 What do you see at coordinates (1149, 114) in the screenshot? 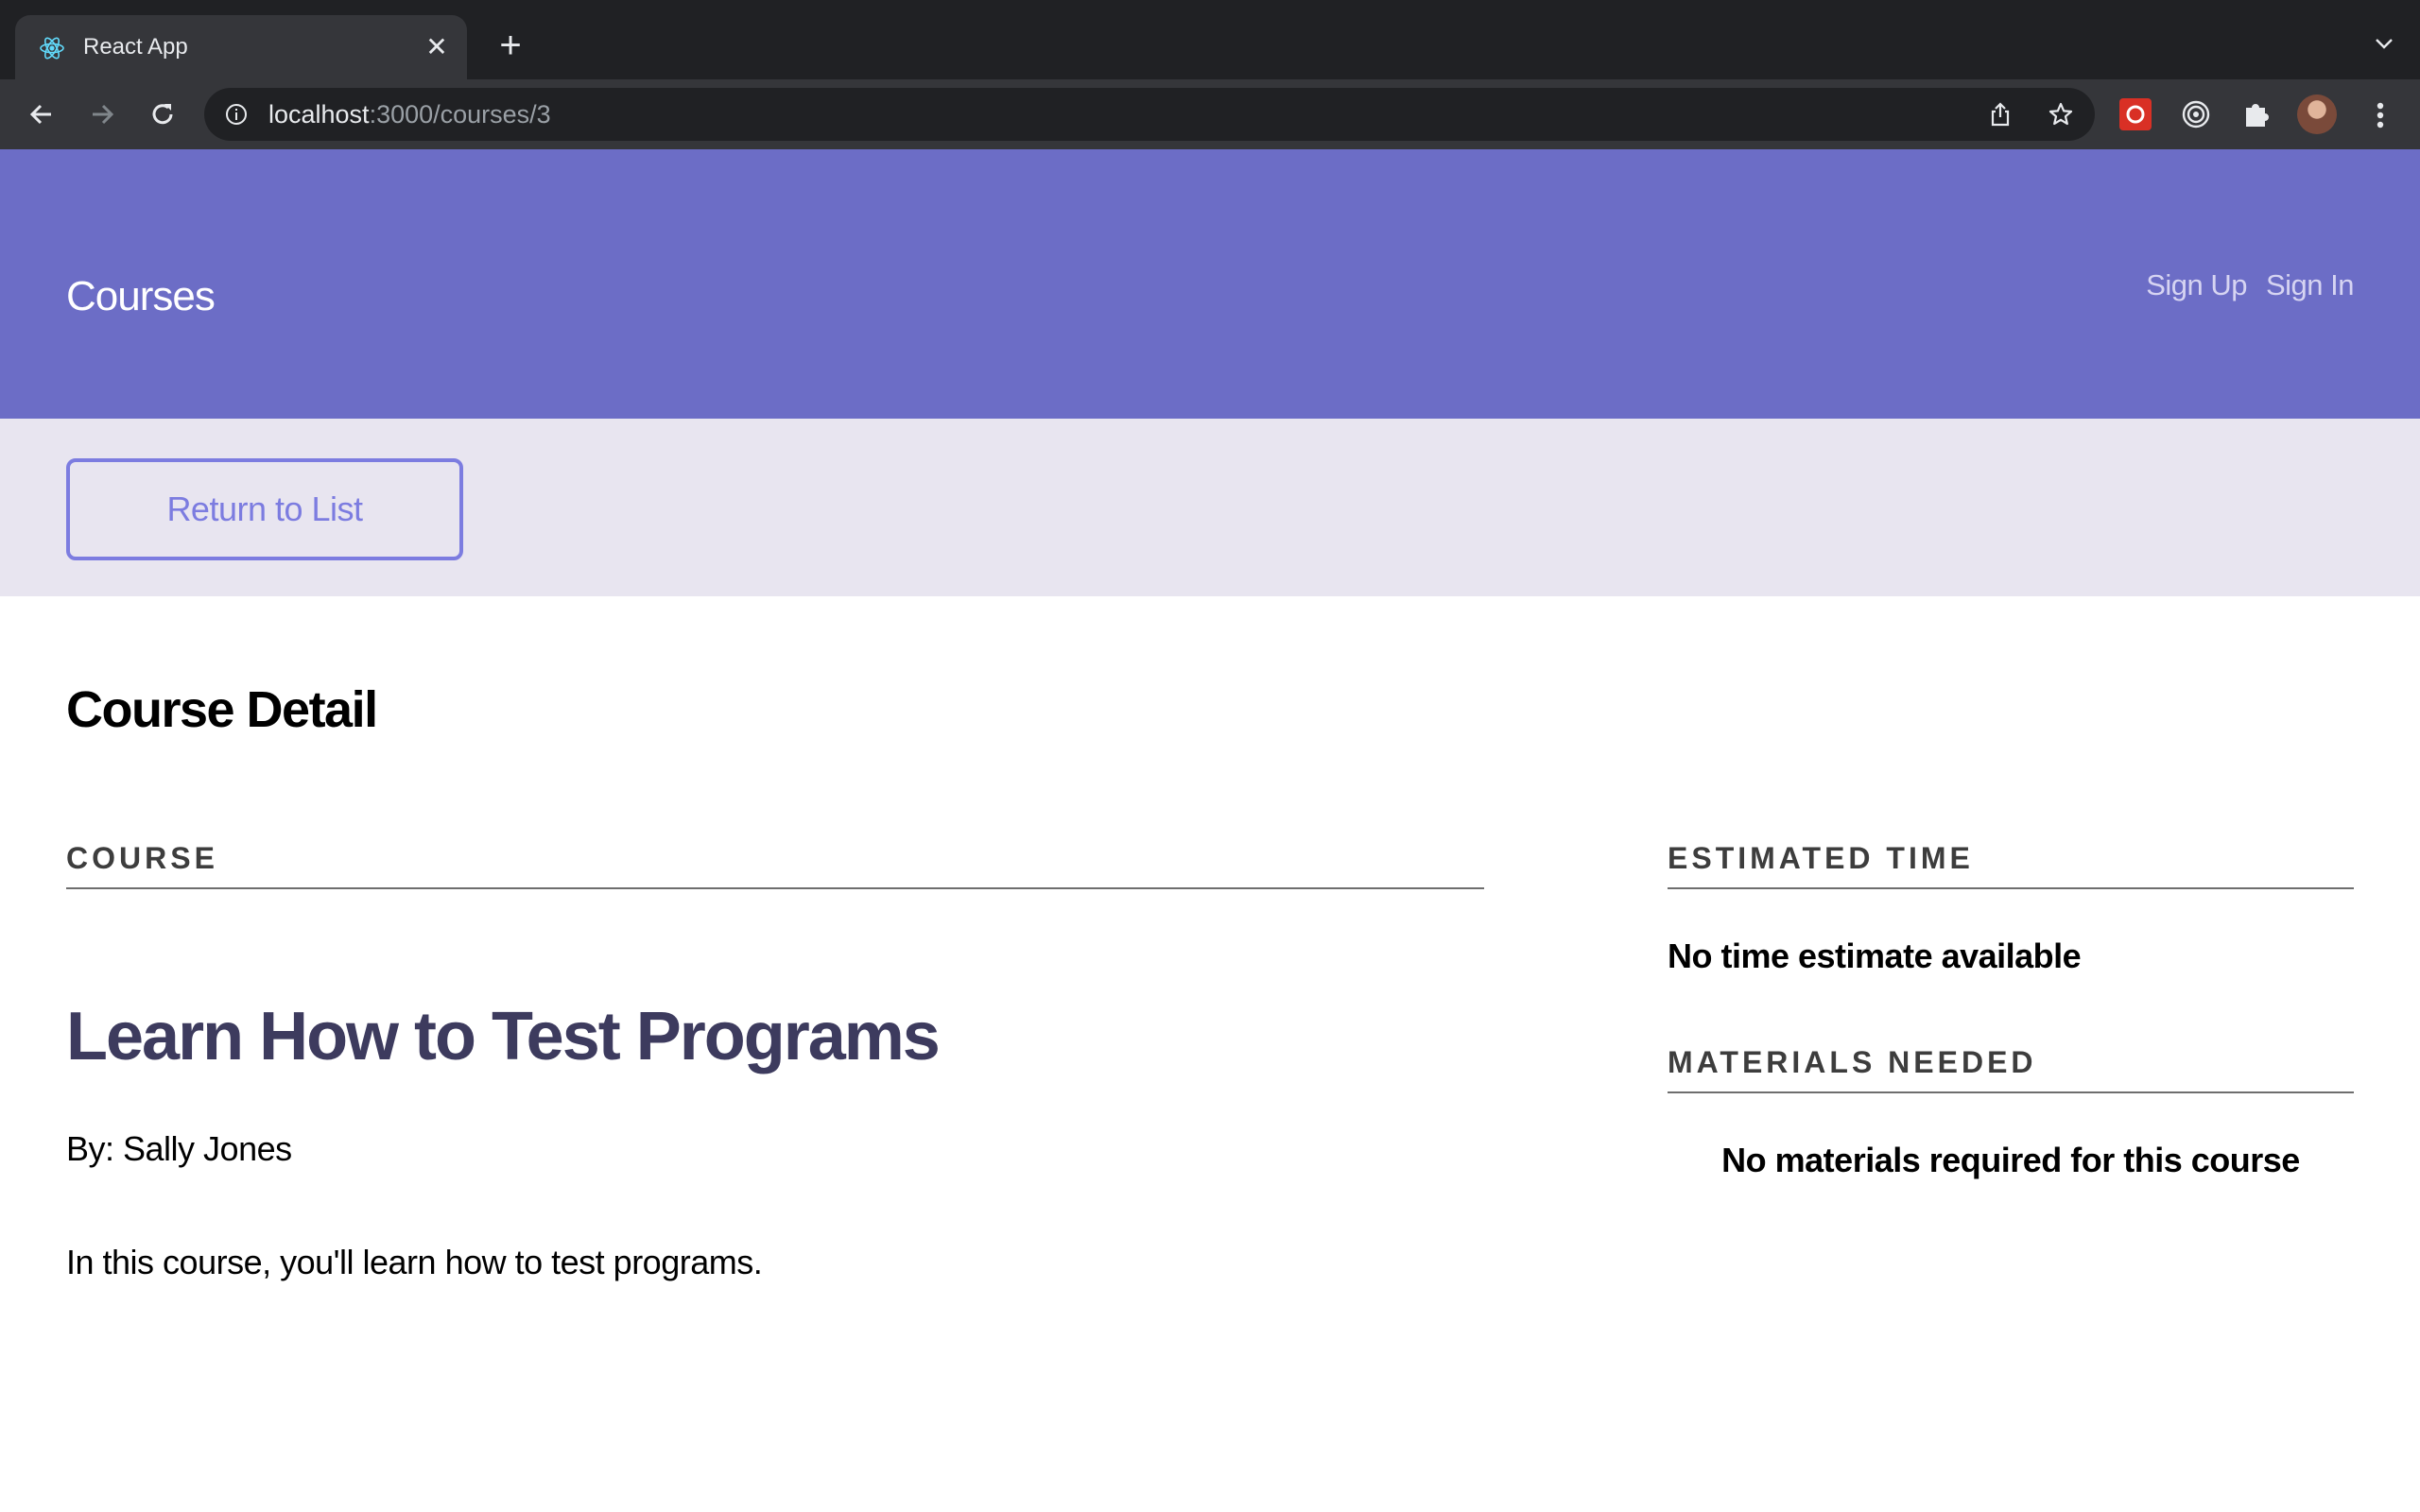
I see `address-bar: localhost:3000/courses/3` at bounding box center [1149, 114].